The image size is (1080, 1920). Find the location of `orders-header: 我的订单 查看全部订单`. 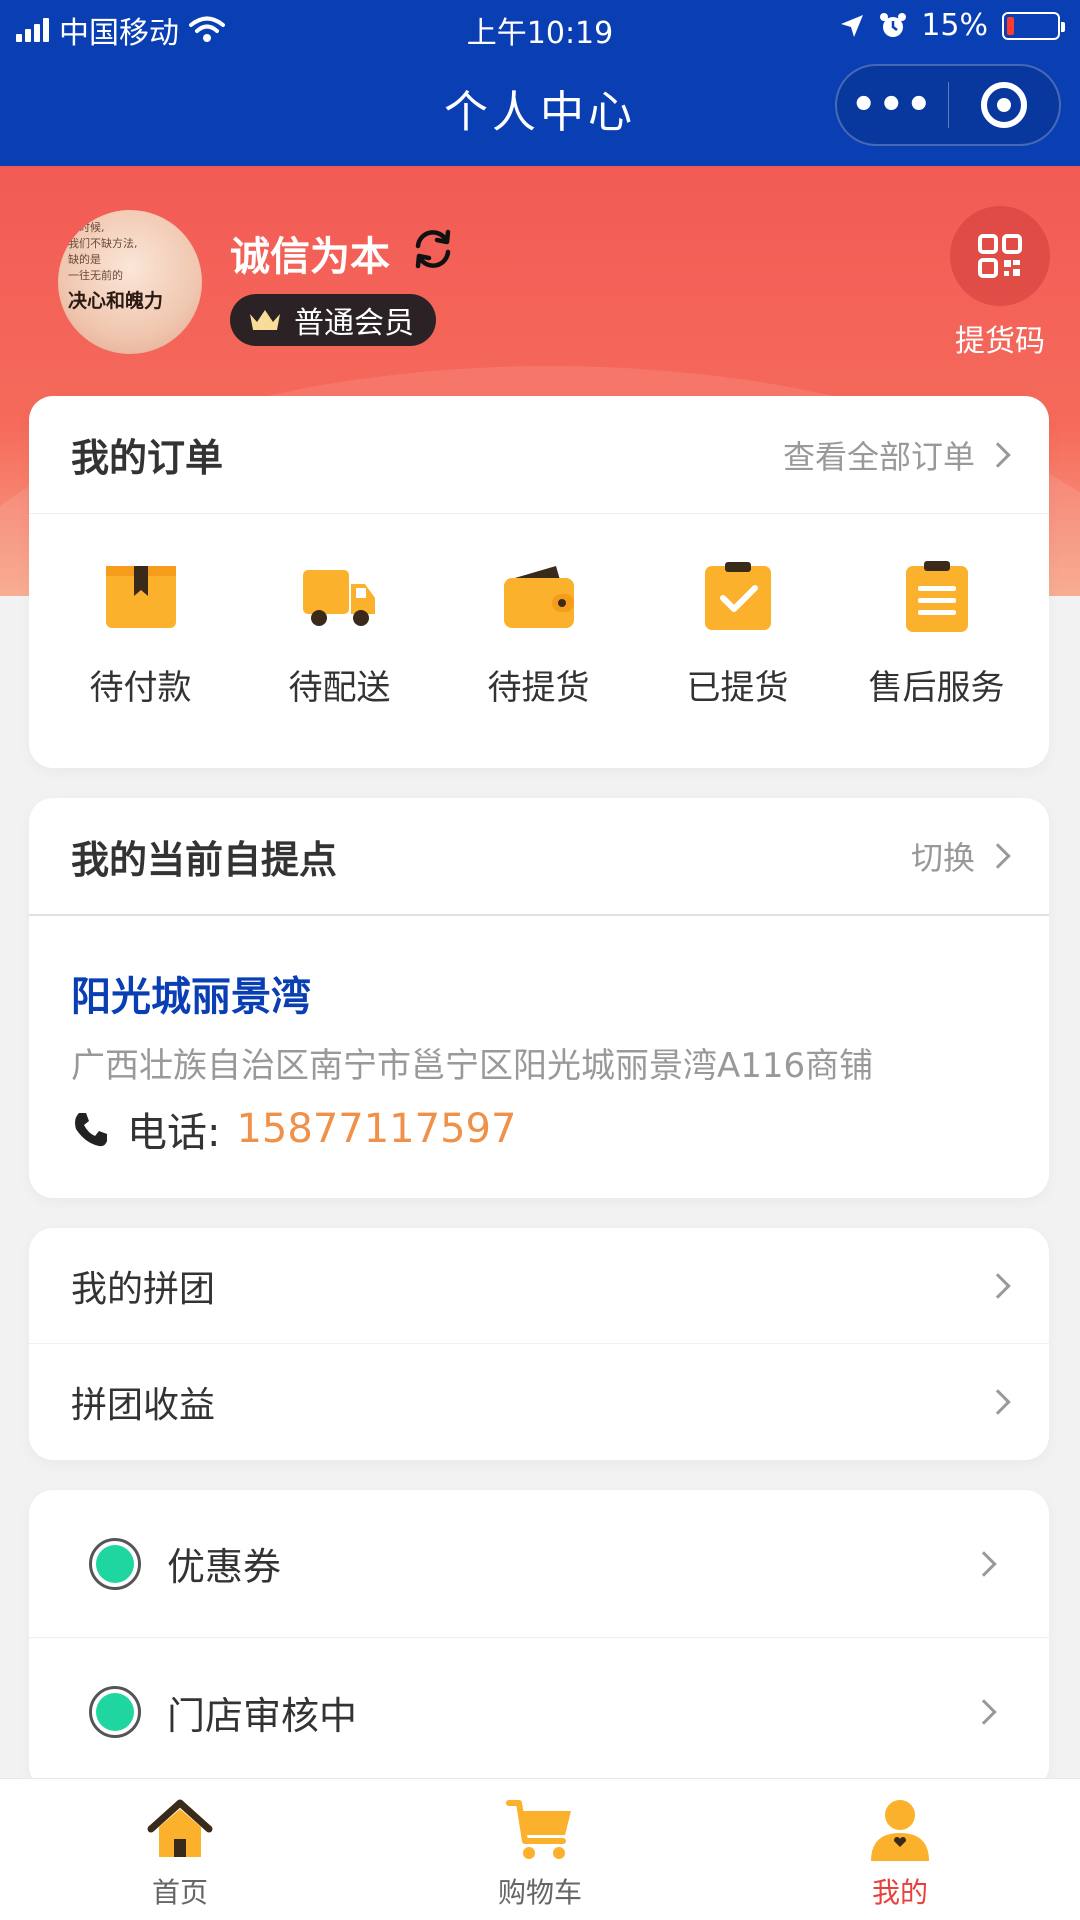

orders-header: 我的订单 查看全部订单 is located at coordinates (539, 455).